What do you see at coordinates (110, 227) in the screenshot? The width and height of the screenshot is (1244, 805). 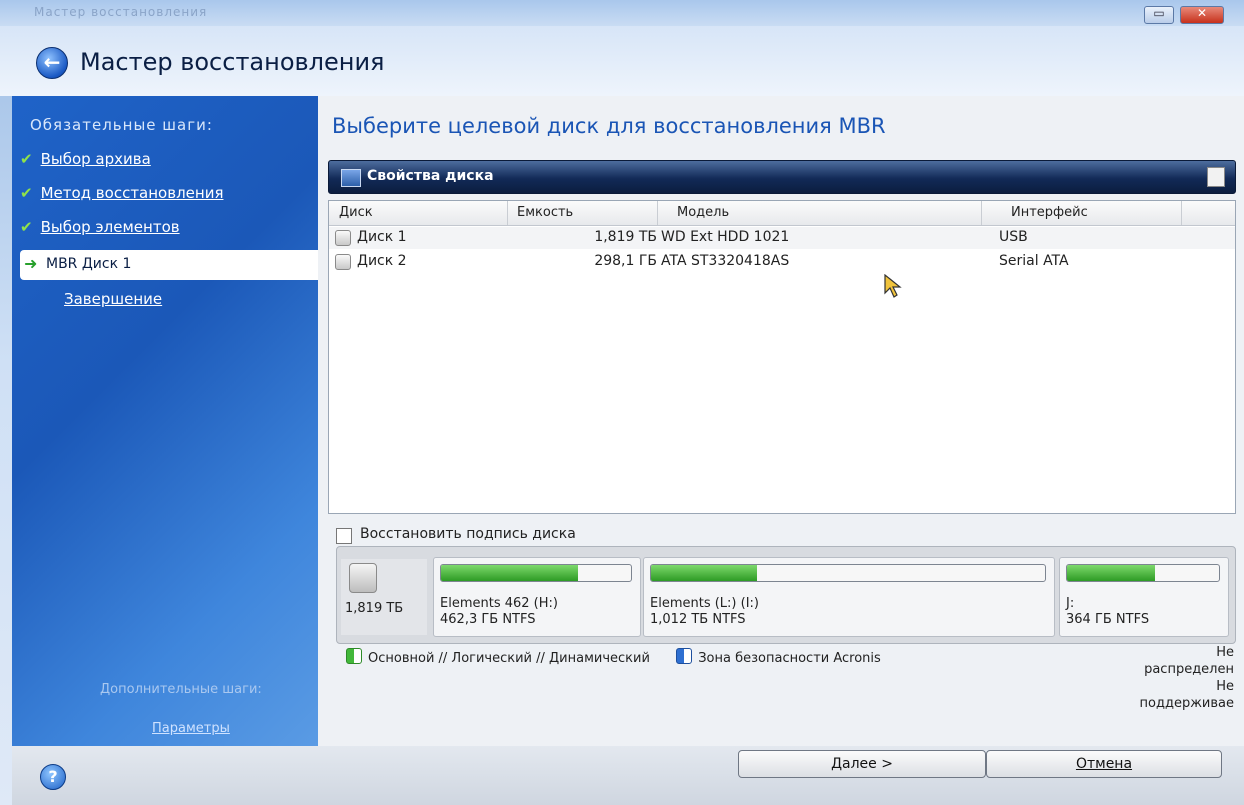 I see `sidebar-item-label: Выбор элементов` at bounding box center [110, 227].